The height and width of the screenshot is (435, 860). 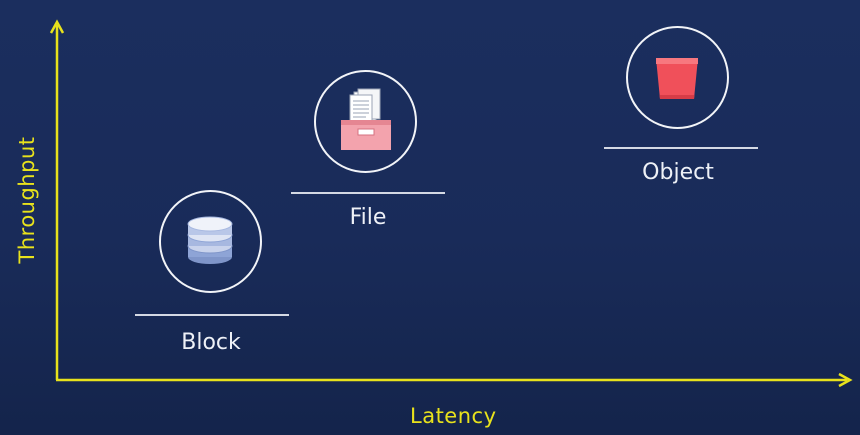 What do you see at coordinates (210, 240) in the screenshot?
I see `database-icon` at bounding box center [210, 240].